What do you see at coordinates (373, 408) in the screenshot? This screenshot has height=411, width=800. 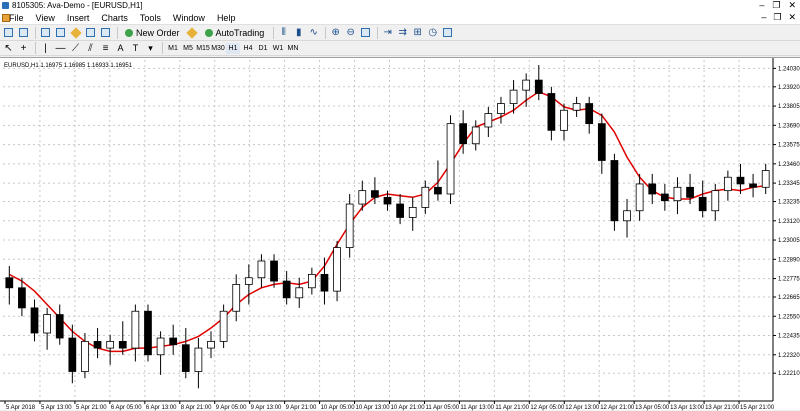 I see `time-tick-label: 10 Apr 13:00` at bounding box center [373, 408].